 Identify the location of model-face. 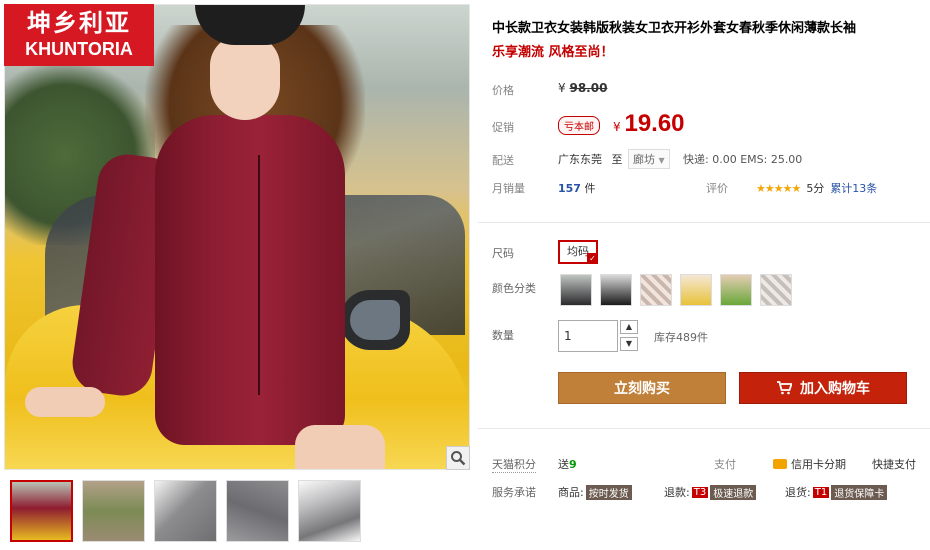
(245, 77).